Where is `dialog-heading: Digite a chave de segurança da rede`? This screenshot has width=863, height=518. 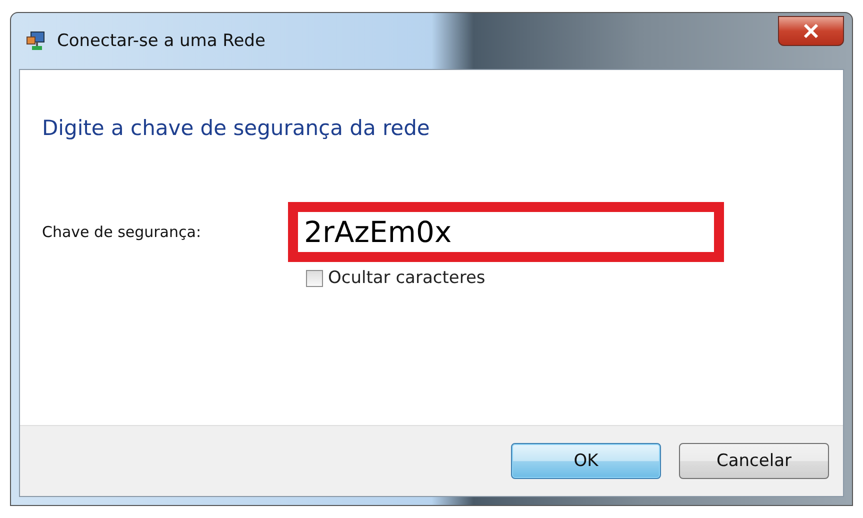 dialog-heading: Digite a chave de segurança da rede is located at coordinates (236, 128).